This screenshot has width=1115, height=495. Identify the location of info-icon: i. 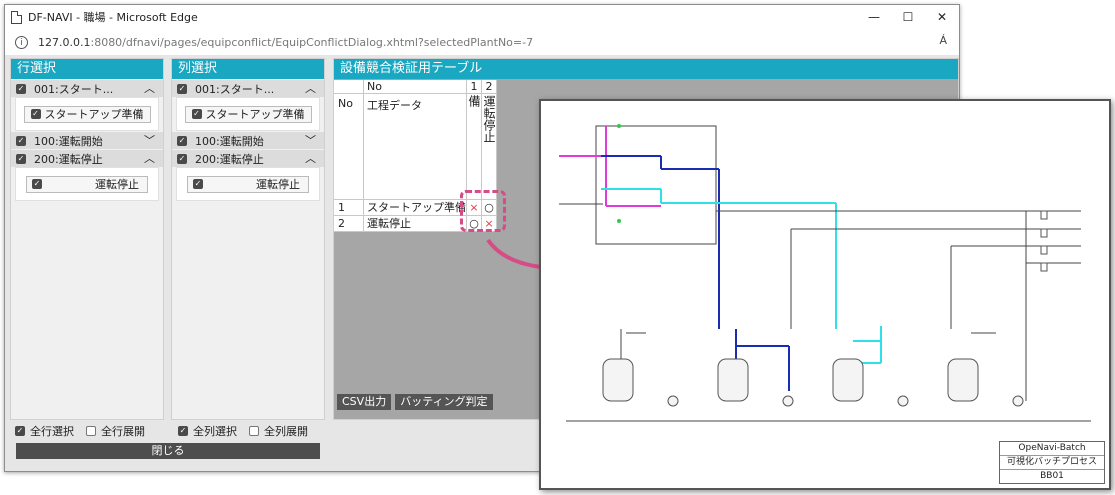
(21, 42).